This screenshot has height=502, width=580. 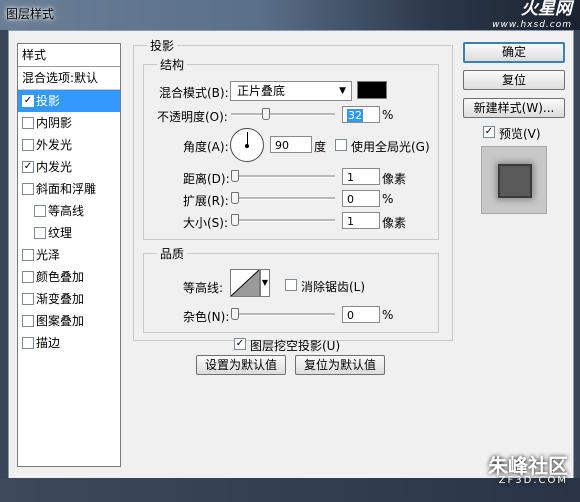 I want to click on style-item-label: 纹理, so click(x=60, y=233).